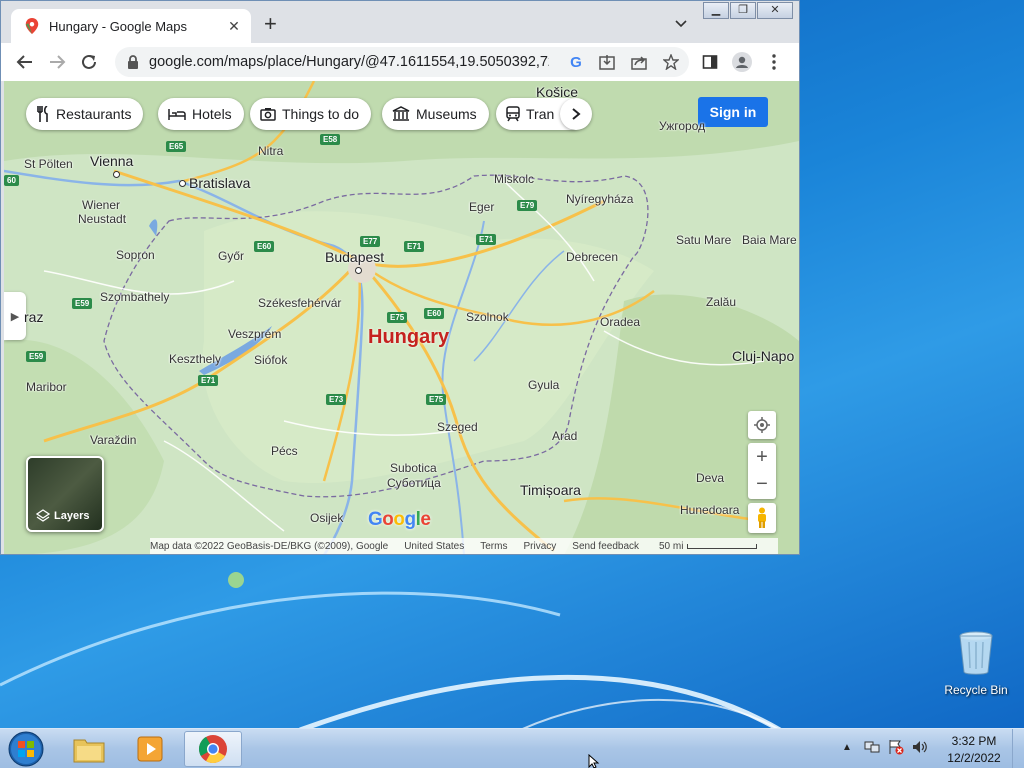 The height and width of the screenshot is (768, 1024). Describe the element at coordinates (639, 62) in the screenshot. I see `share-icon` at that location.